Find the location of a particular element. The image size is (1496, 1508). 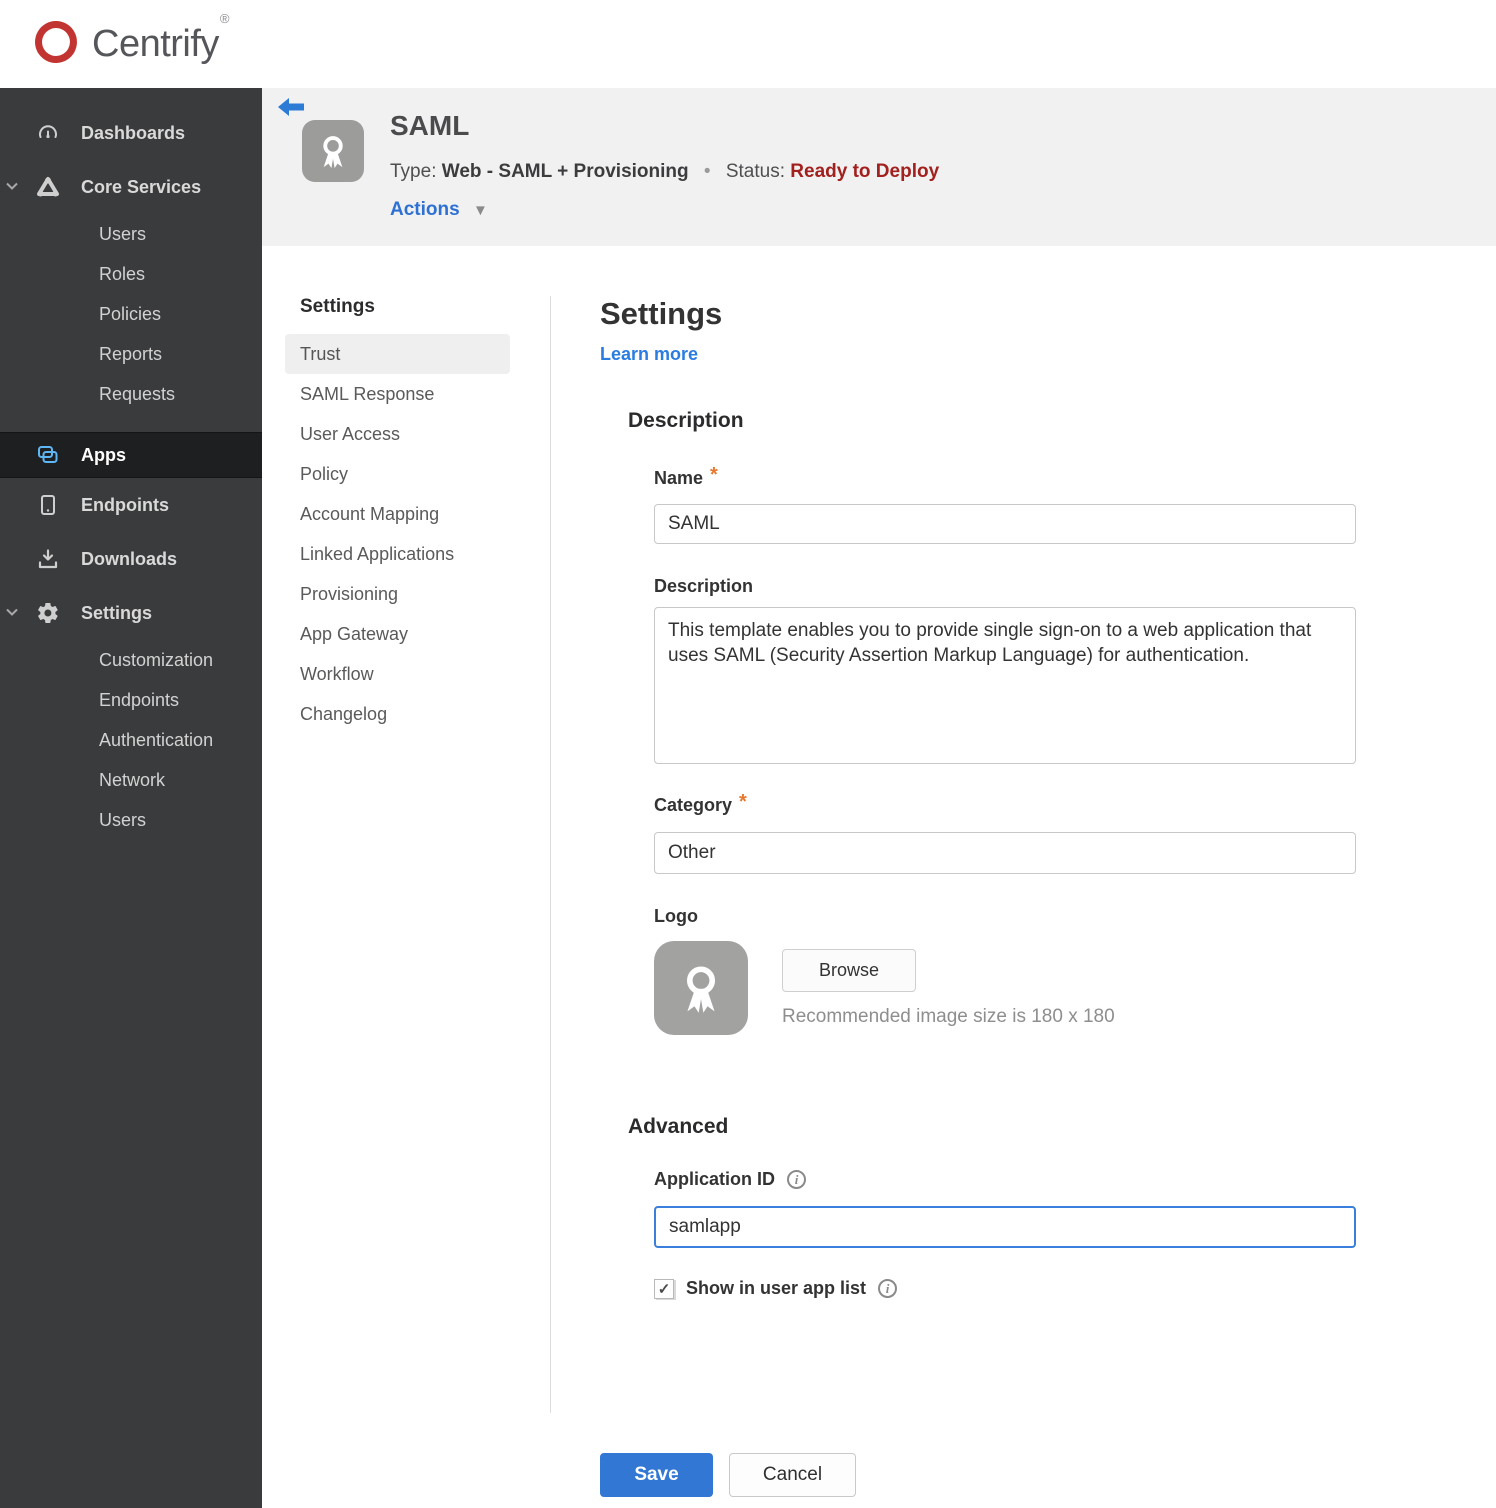

application-id-label: Application ID is located at coordinates (714, 1179).